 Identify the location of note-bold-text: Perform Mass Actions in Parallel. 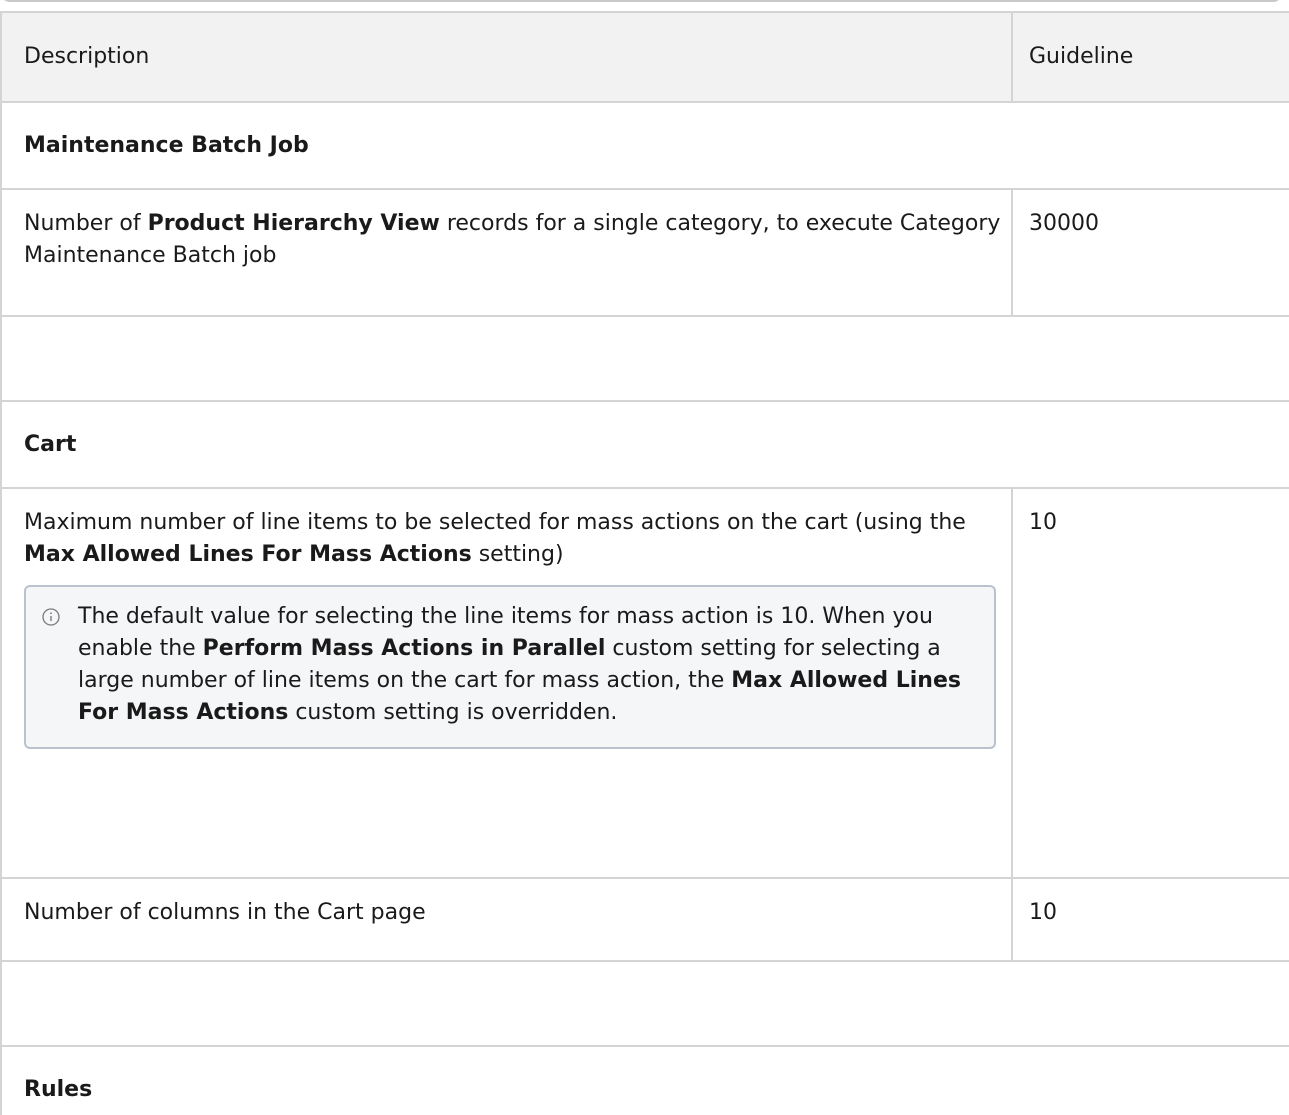
(404, 648).